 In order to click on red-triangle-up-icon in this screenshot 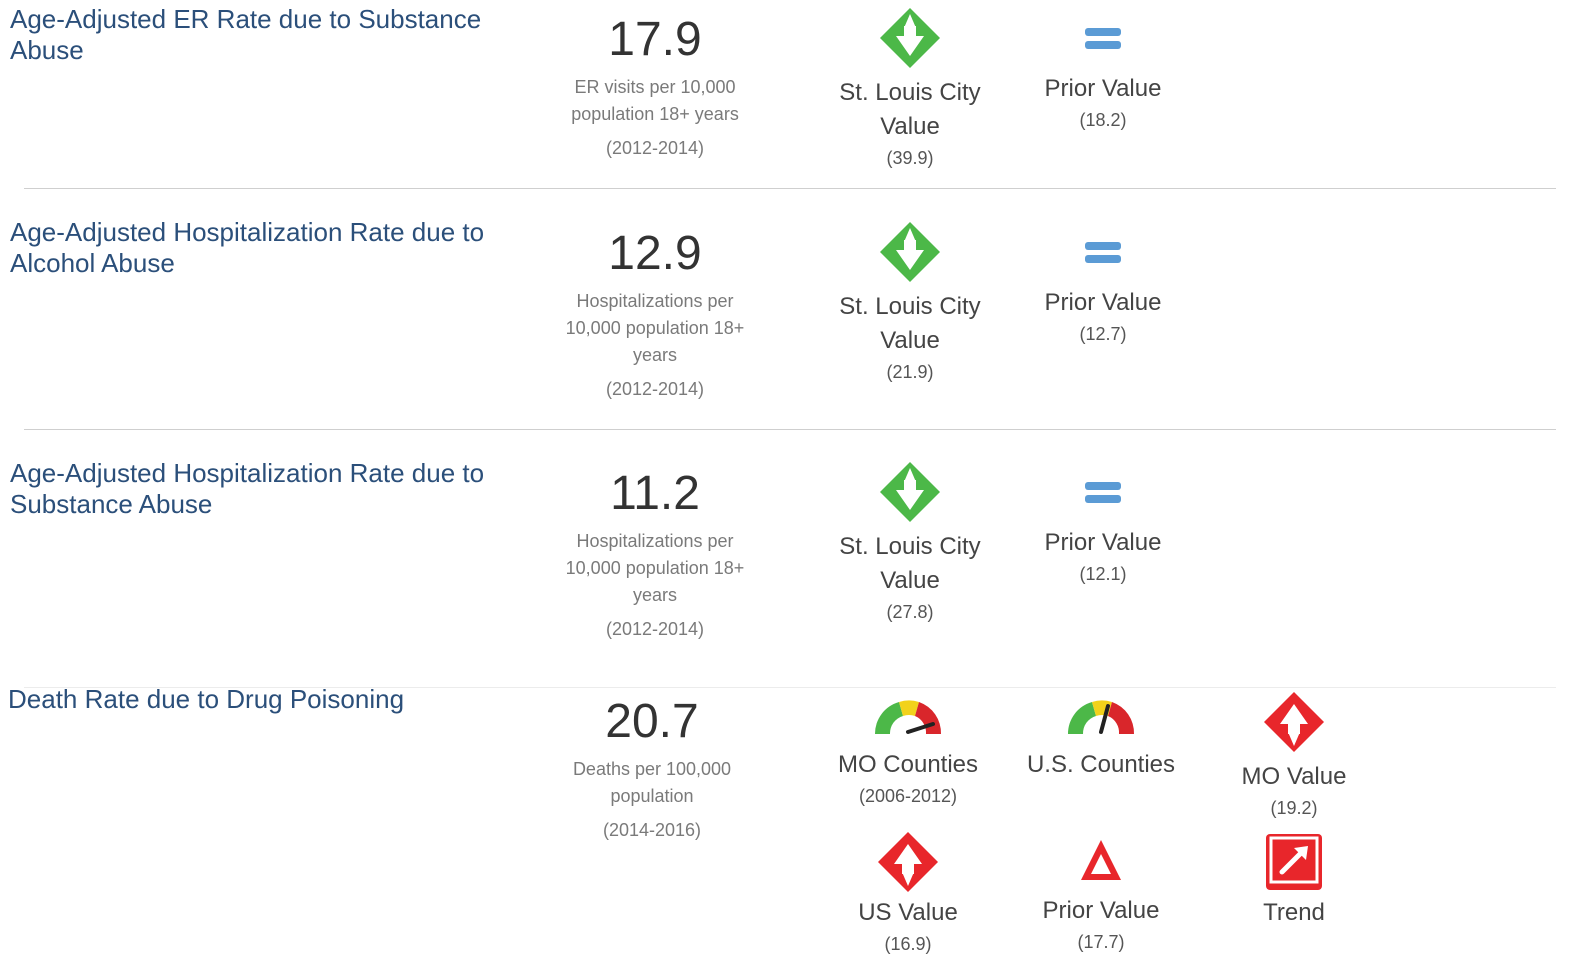, I will do `click(1101, 860)`.